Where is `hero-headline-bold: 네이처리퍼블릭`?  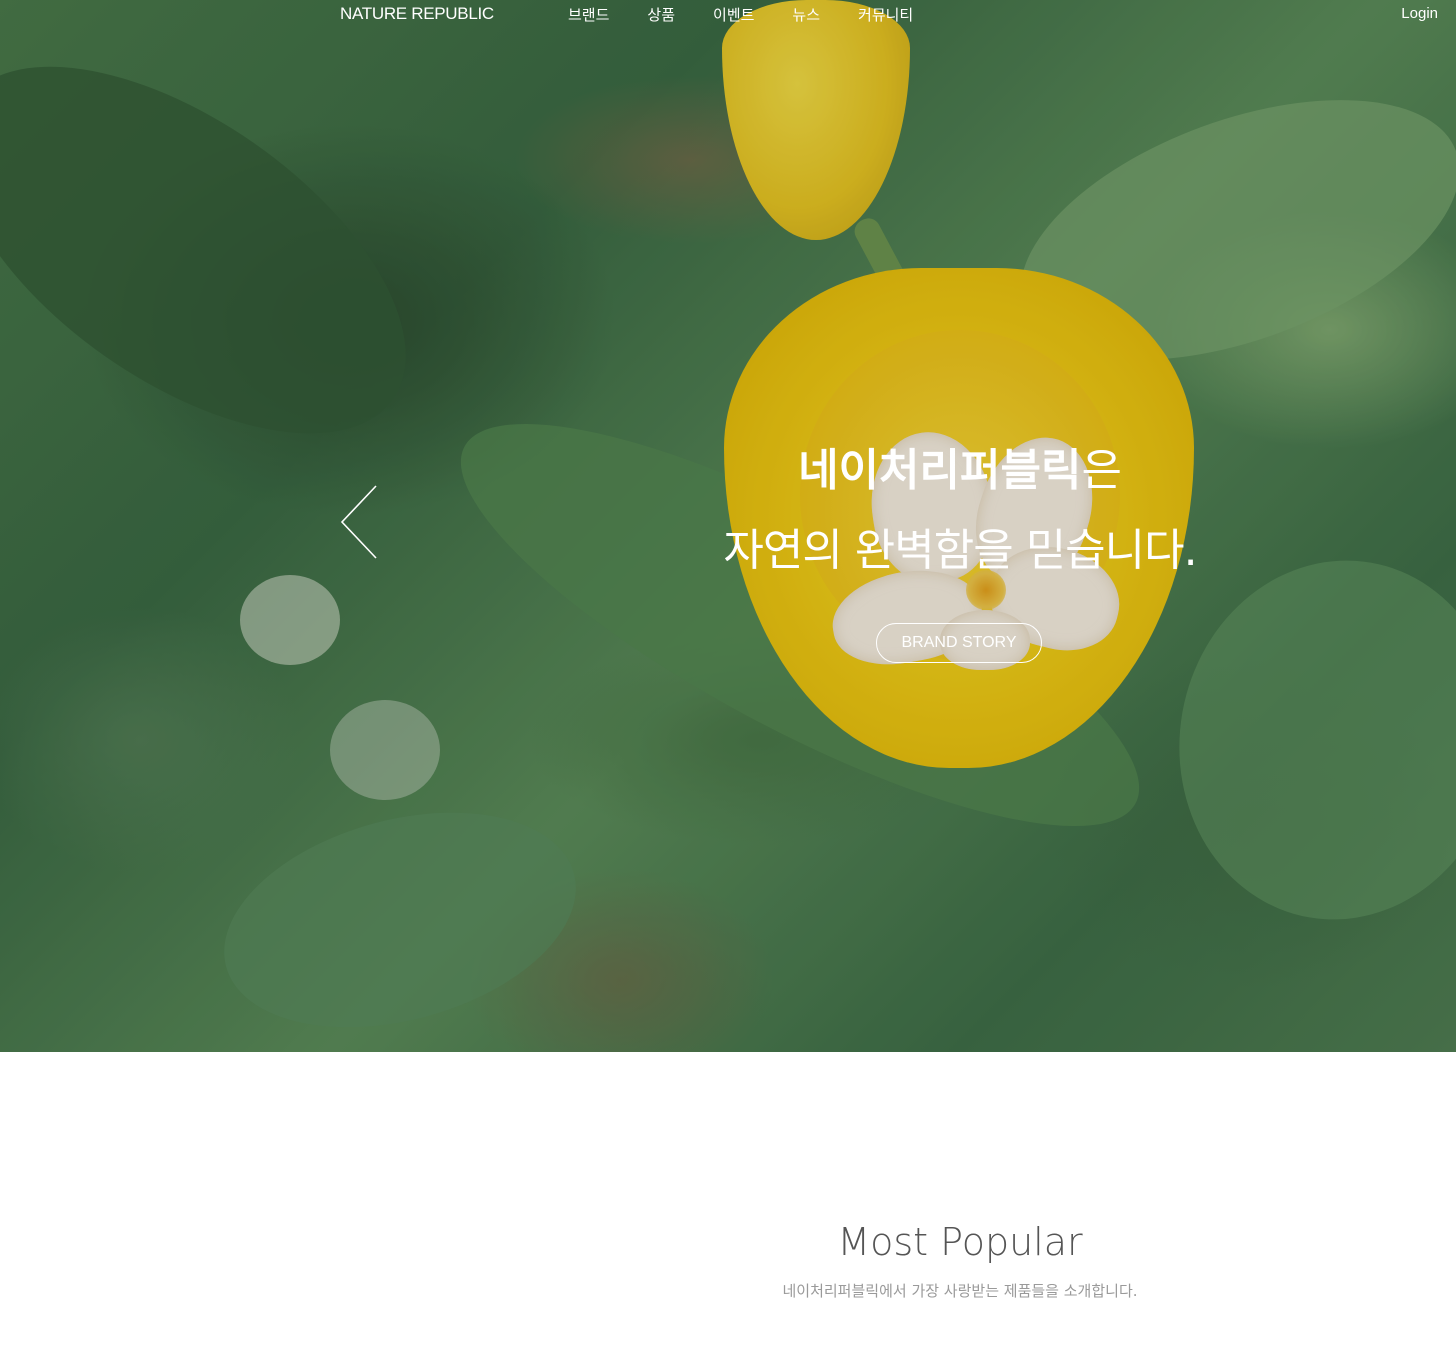 hero-headline-bold: 네이처리퍼블릭 is located at coordinates (940, 470).